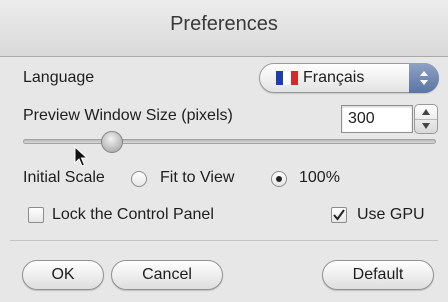 The image size is (448, 302). What do you see at coordinates (128, 115) in the screenshot?
I see `preview-size-label: Preview Window Size (pixels)` at bounding box center [128, 115].